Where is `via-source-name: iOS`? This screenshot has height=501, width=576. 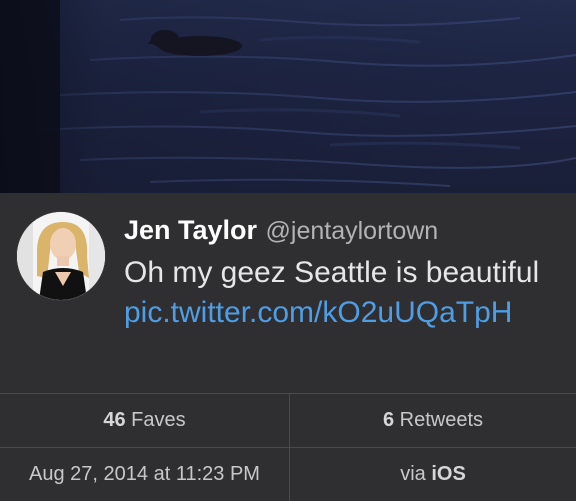
via-source-name: iOS is located at coordinates (448, 474).